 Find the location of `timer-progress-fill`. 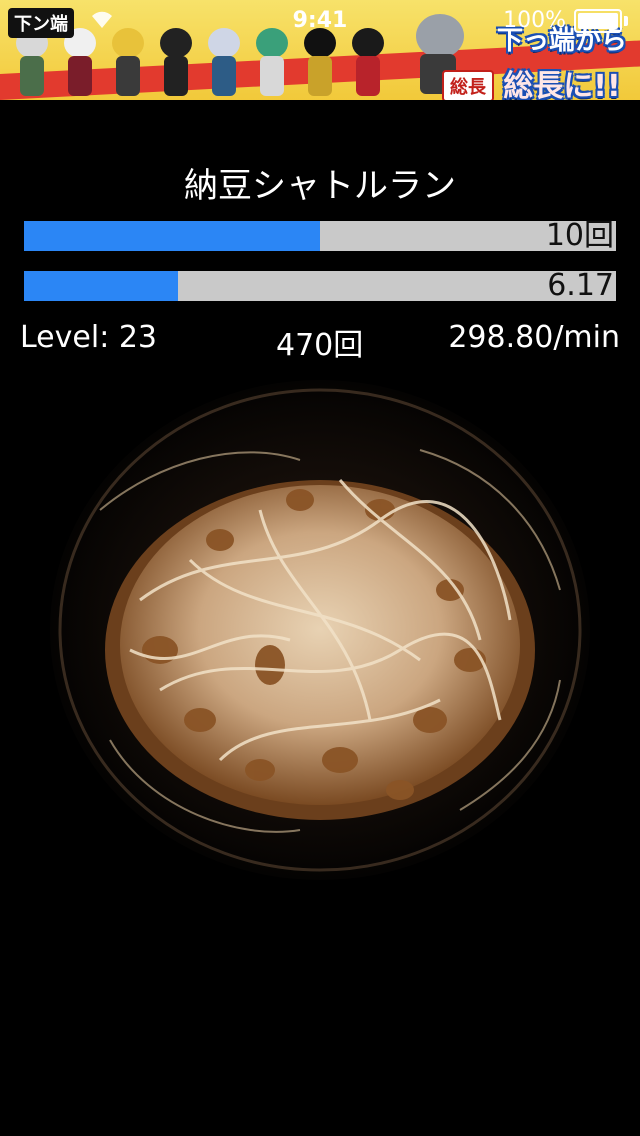

timer-progress-fill is located at coordinates (101, 286).